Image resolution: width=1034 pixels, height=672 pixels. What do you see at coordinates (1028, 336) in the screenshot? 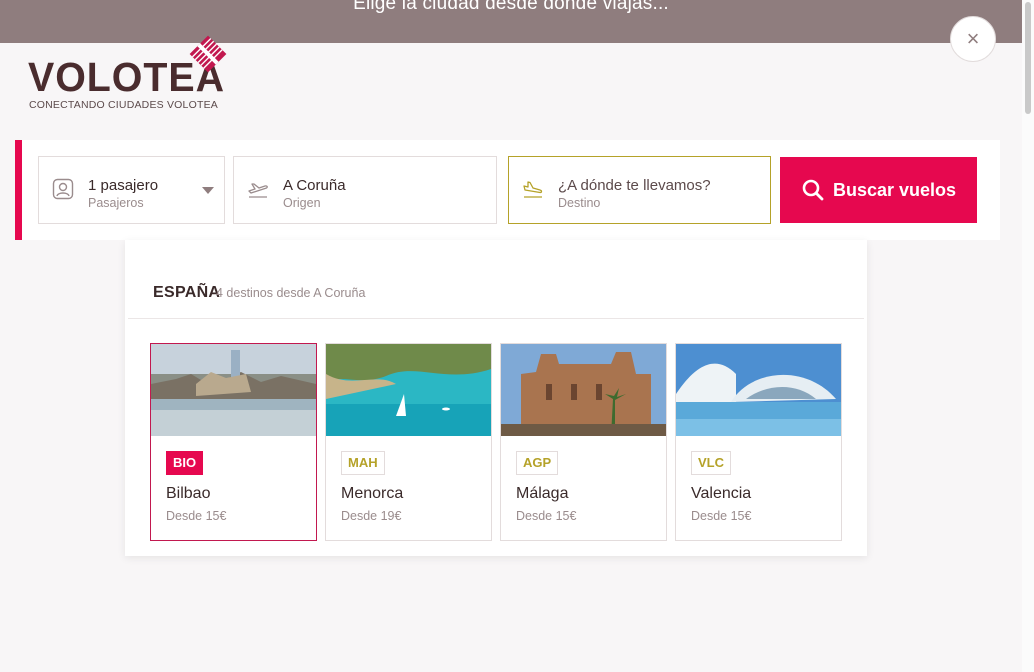
I see `page-scrollbar` at bounding box center [1028, 336].